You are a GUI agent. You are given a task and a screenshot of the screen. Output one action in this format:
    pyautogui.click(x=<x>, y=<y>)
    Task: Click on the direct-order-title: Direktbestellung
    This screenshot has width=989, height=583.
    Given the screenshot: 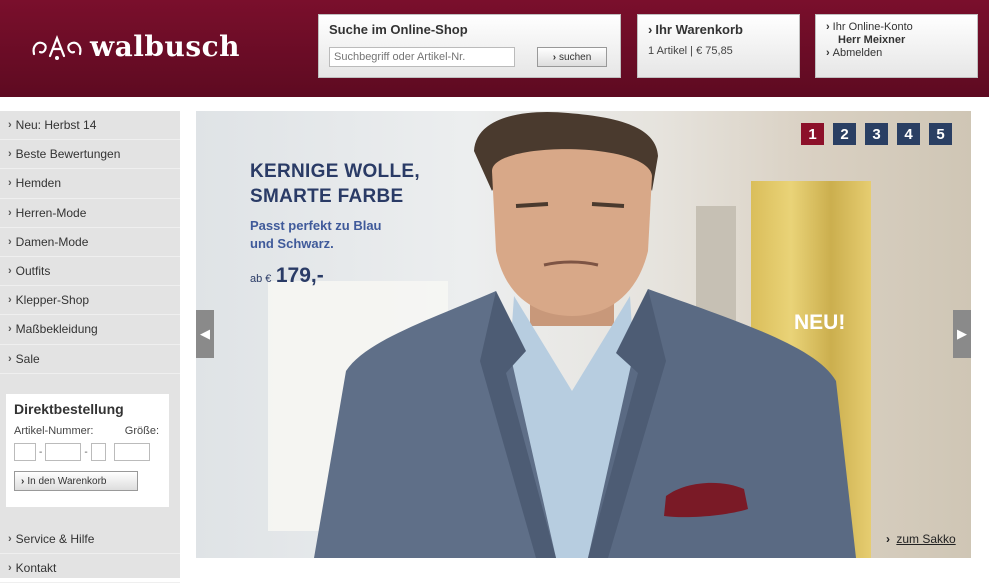 What is the action you would take?
    pyautogui.click(x=69, y=409)
    